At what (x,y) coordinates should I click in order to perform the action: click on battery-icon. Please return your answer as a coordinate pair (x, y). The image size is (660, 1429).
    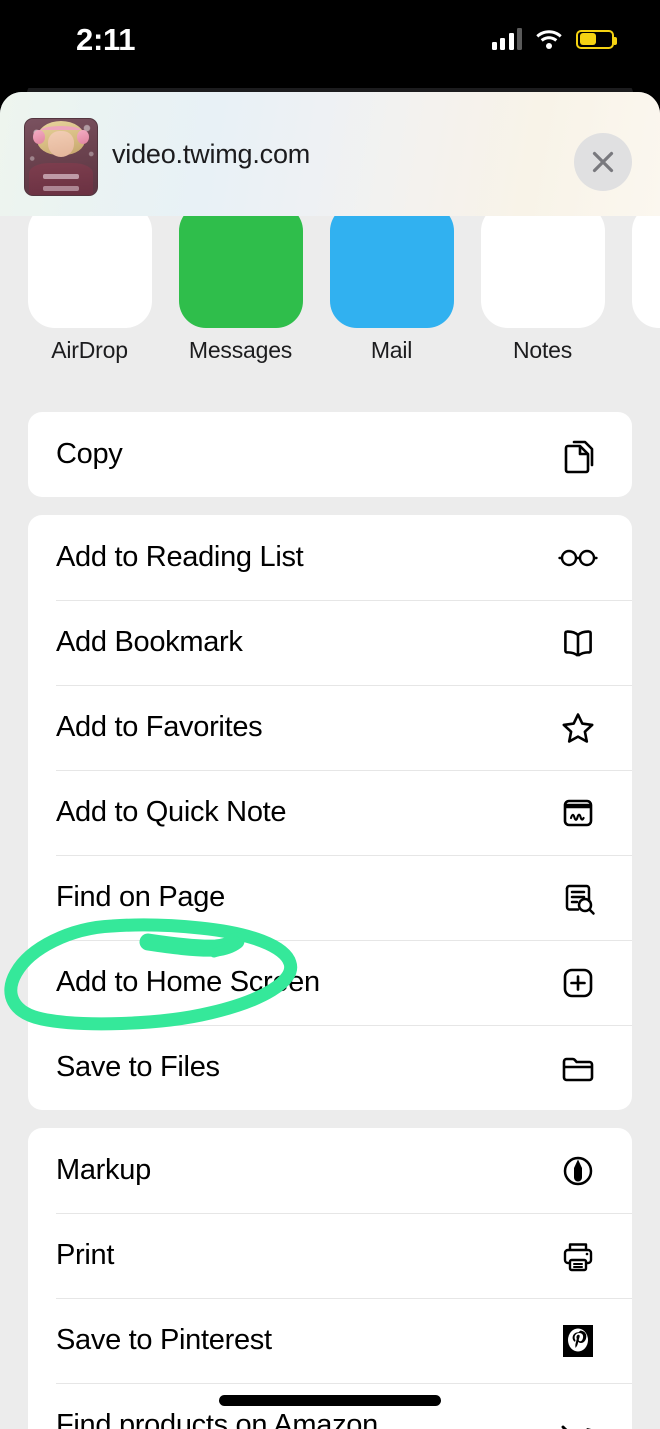
    Looking at the image, I should click on (596, 39).